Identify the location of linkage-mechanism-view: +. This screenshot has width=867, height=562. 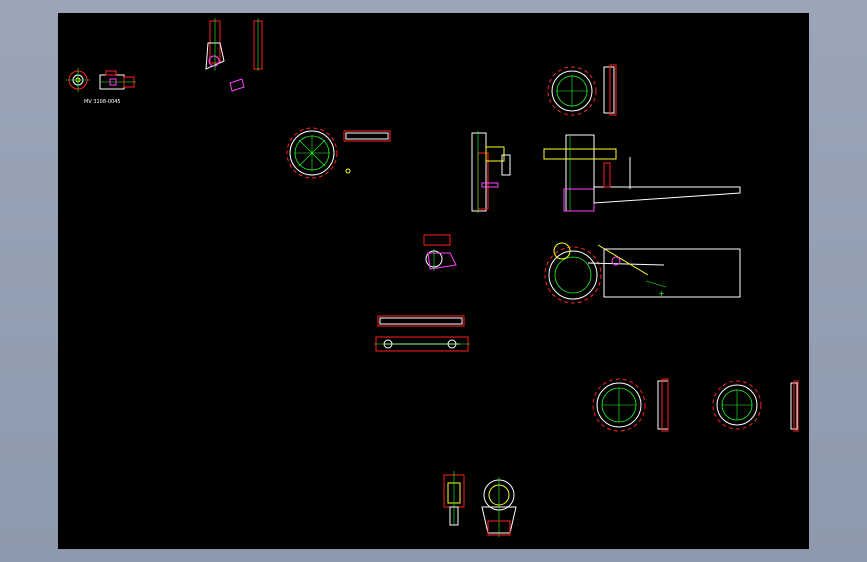
(642, 273).